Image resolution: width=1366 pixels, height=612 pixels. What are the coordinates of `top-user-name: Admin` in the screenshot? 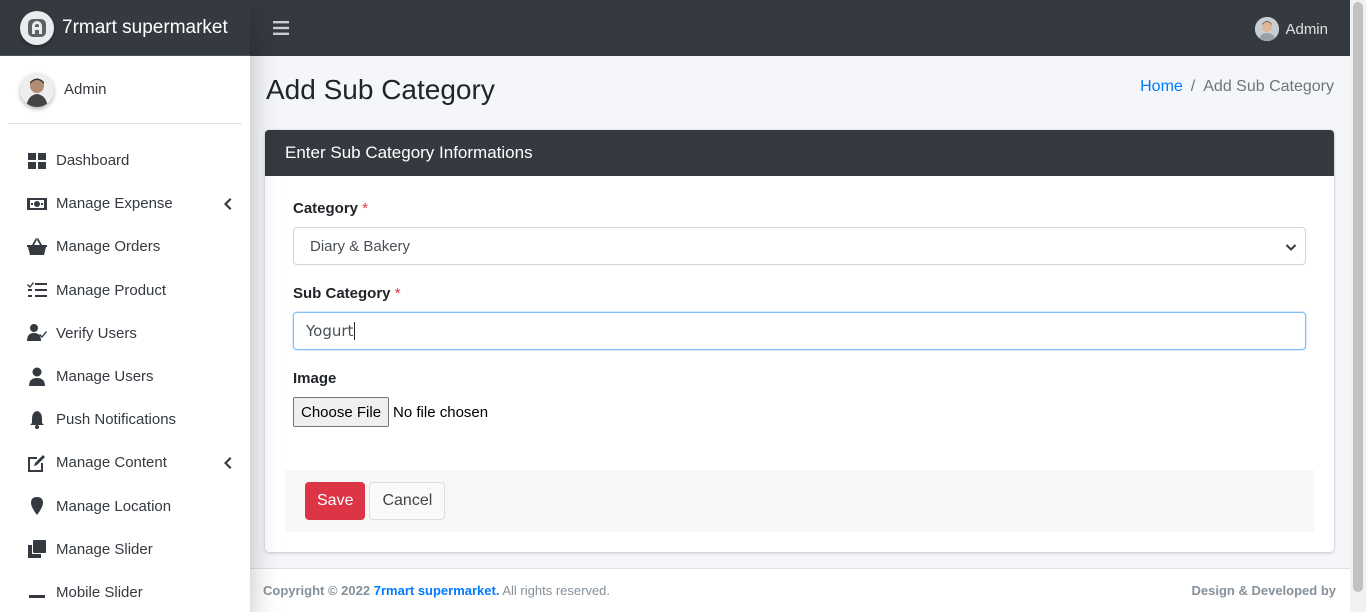 It's located at (1306, 29).